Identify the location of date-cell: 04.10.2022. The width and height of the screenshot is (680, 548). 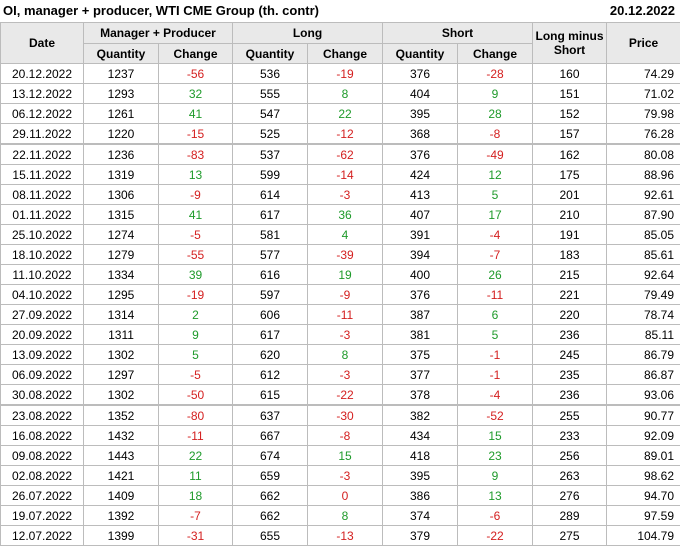
(42, 294).